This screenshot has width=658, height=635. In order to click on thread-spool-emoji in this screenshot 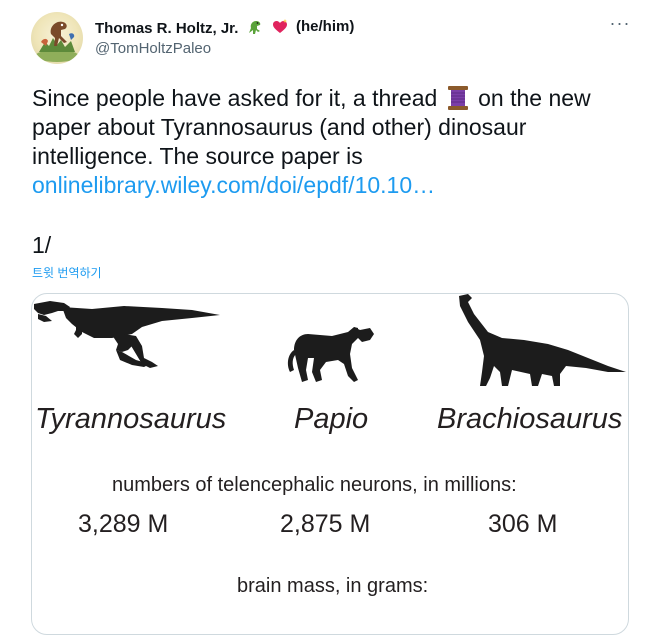, I will do `click(458, 98)`.